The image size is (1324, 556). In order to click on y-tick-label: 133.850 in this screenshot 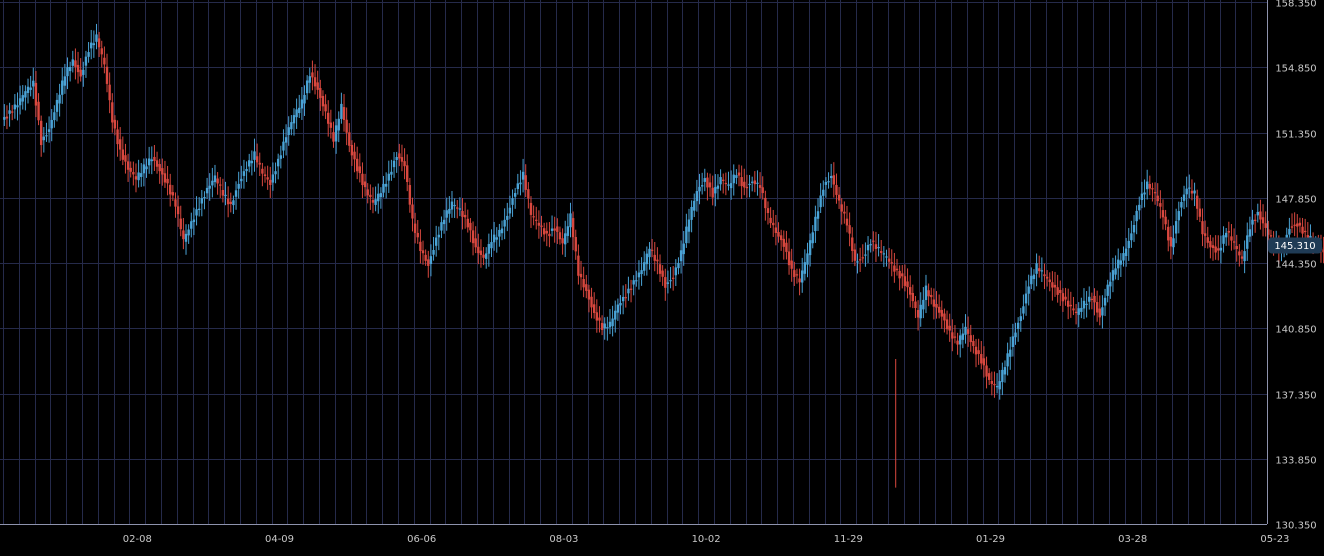, I will do `click(1295, 461)`.